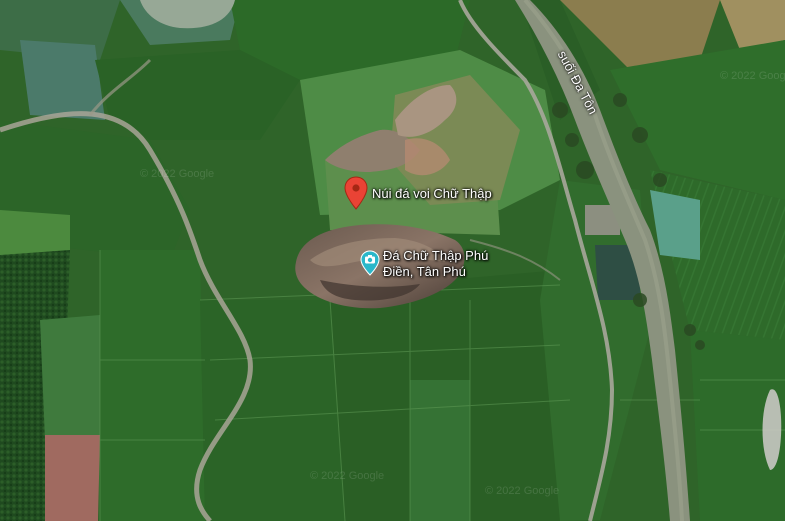  Describe the element at coordinates (370, 263) in the screenshot. I see `camera-pin-icon` at that location.